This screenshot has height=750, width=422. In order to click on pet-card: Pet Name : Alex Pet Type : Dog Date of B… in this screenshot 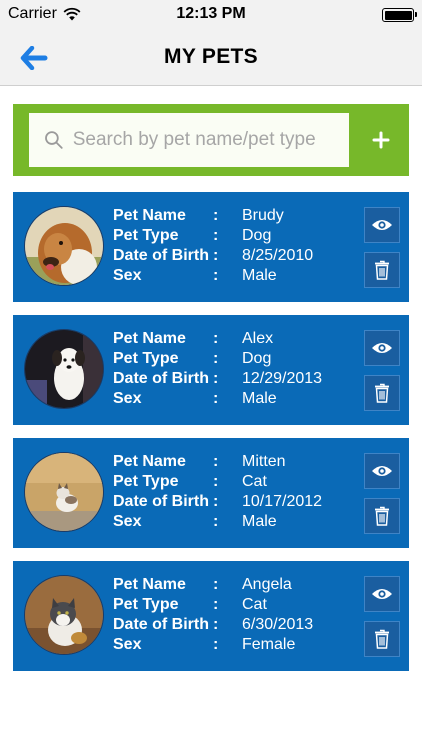, I will do `click(211, 370)`.